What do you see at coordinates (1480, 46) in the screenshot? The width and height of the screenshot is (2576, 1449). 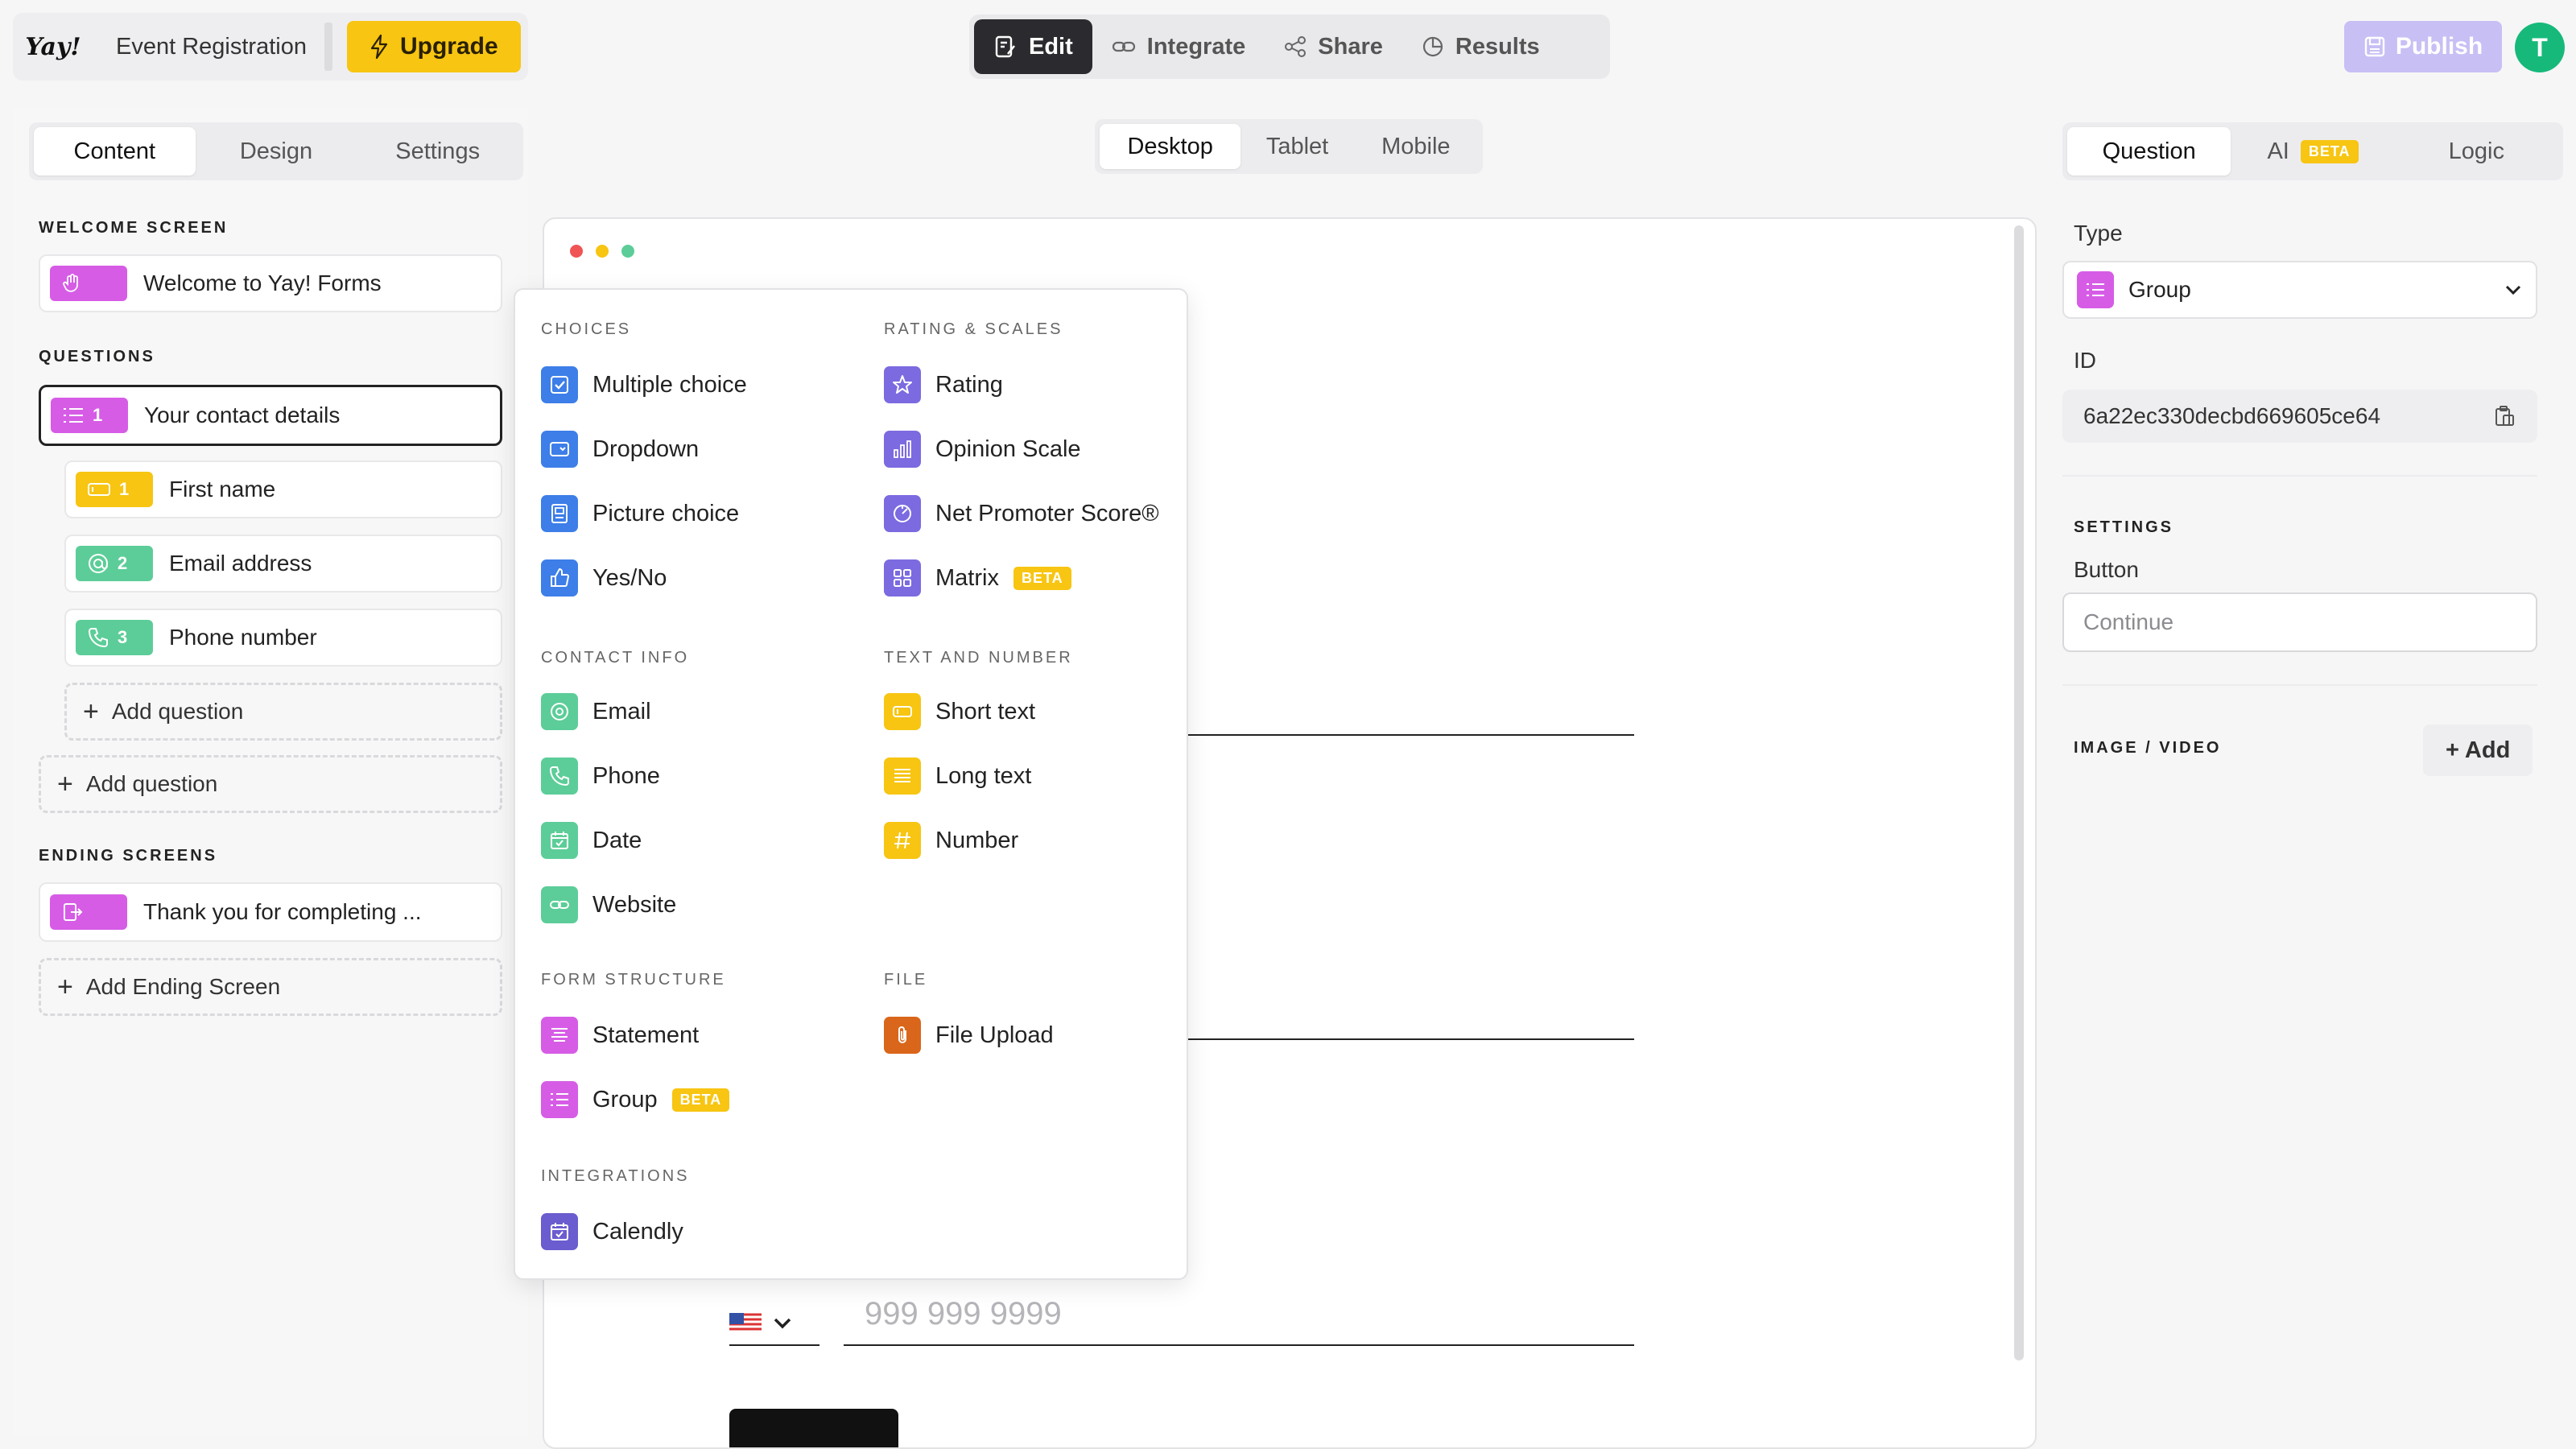 I see `tab-results: Results` at bounding box center [1480, 46].